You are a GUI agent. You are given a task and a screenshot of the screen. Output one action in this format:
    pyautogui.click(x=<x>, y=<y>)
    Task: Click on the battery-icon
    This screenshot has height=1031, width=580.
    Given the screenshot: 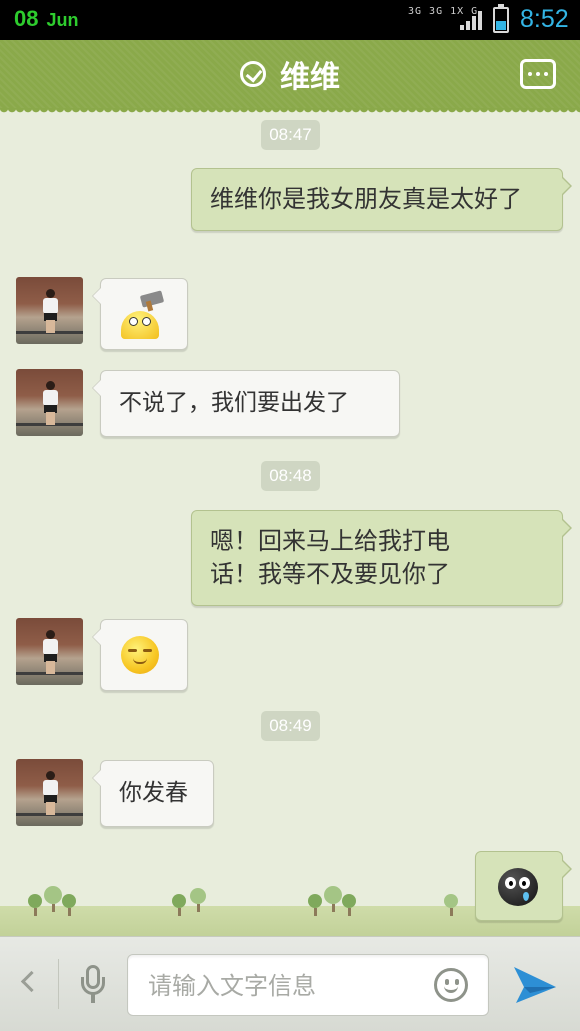 What is the action you would take?
    pyautogui.click(x=501, y=18)
    